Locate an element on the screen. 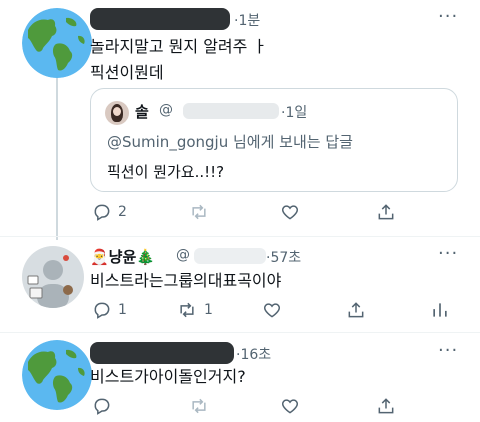 The image size is (480, 422). tweet-time: ·1분 is located at coordinates (247, 20).